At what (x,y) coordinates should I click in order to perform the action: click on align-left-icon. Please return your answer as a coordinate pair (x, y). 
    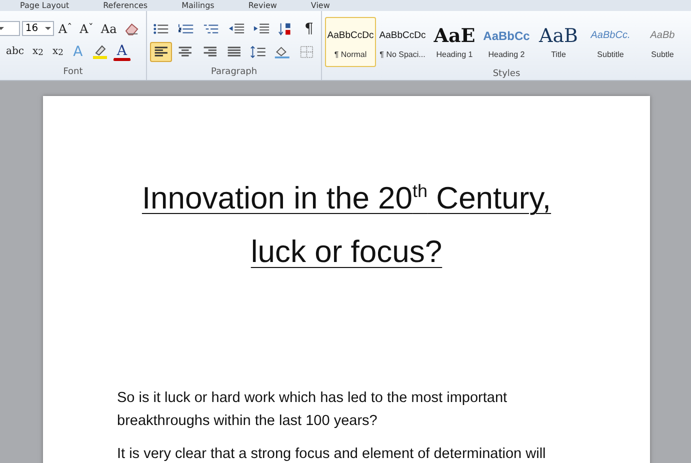
    Looking at the image, I should click on (161, 51).